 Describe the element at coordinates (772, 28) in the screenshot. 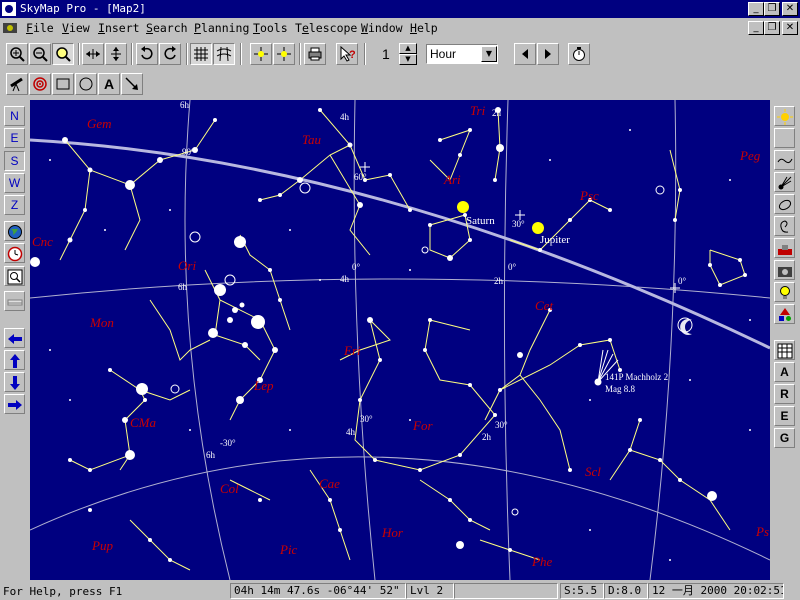

I see `mdi-restore-button: ❐` at that location.